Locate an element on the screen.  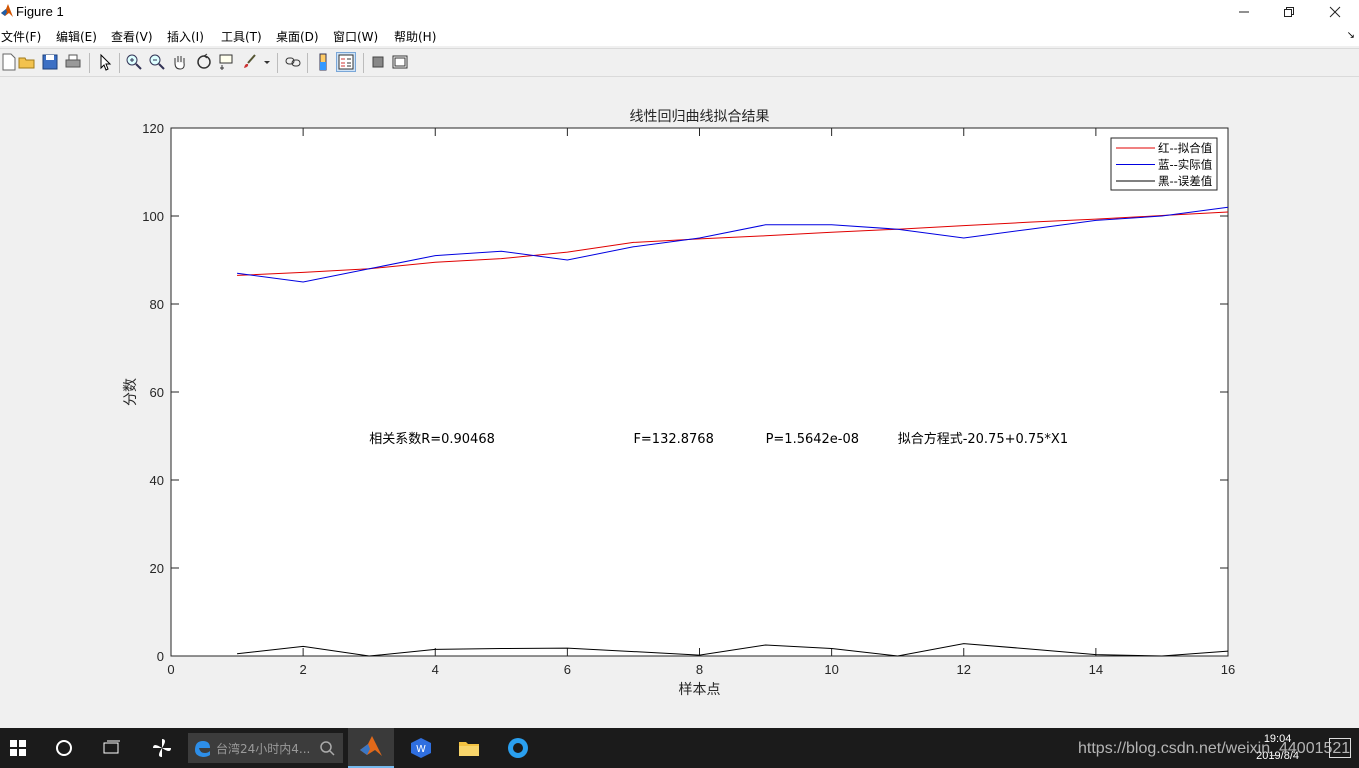
edge-icon is located at coordinates (202, 749).